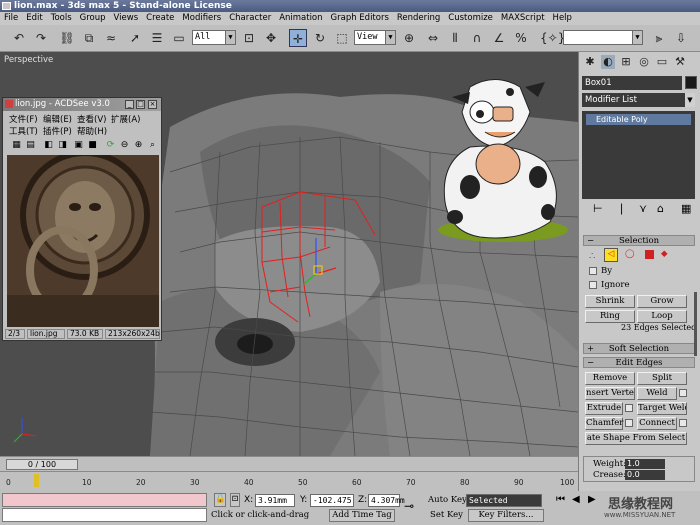  I want to click on play-icon: ▶, so click(592, 499).